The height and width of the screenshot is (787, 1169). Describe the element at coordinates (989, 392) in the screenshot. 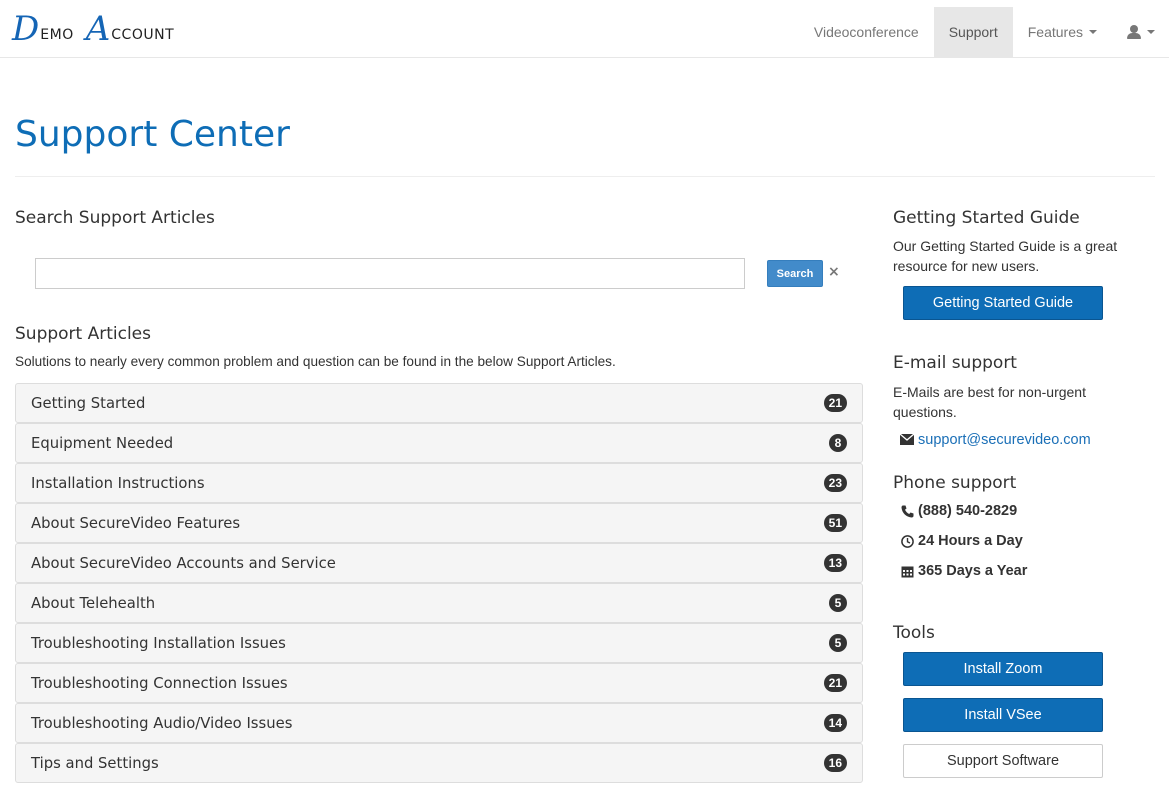

I see `email-text-line1: E-Mails are best for non-urgent` at that location.